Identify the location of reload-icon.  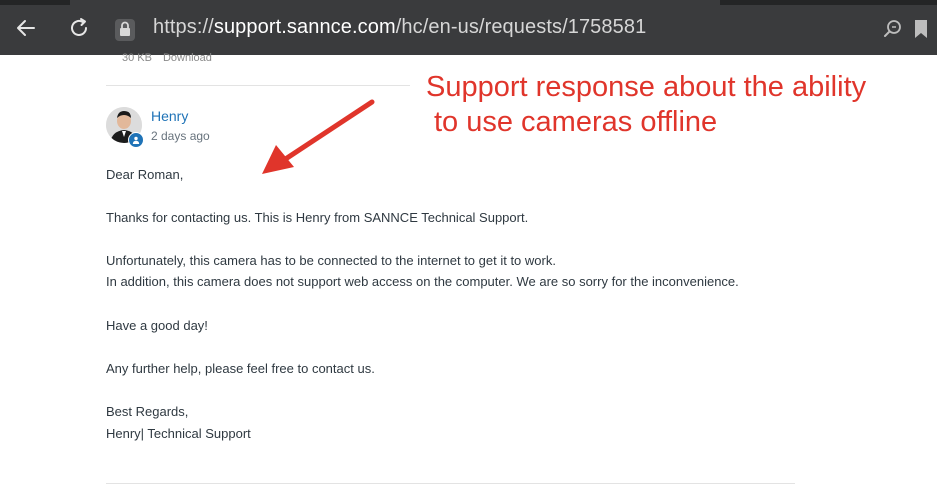
(79, 27).